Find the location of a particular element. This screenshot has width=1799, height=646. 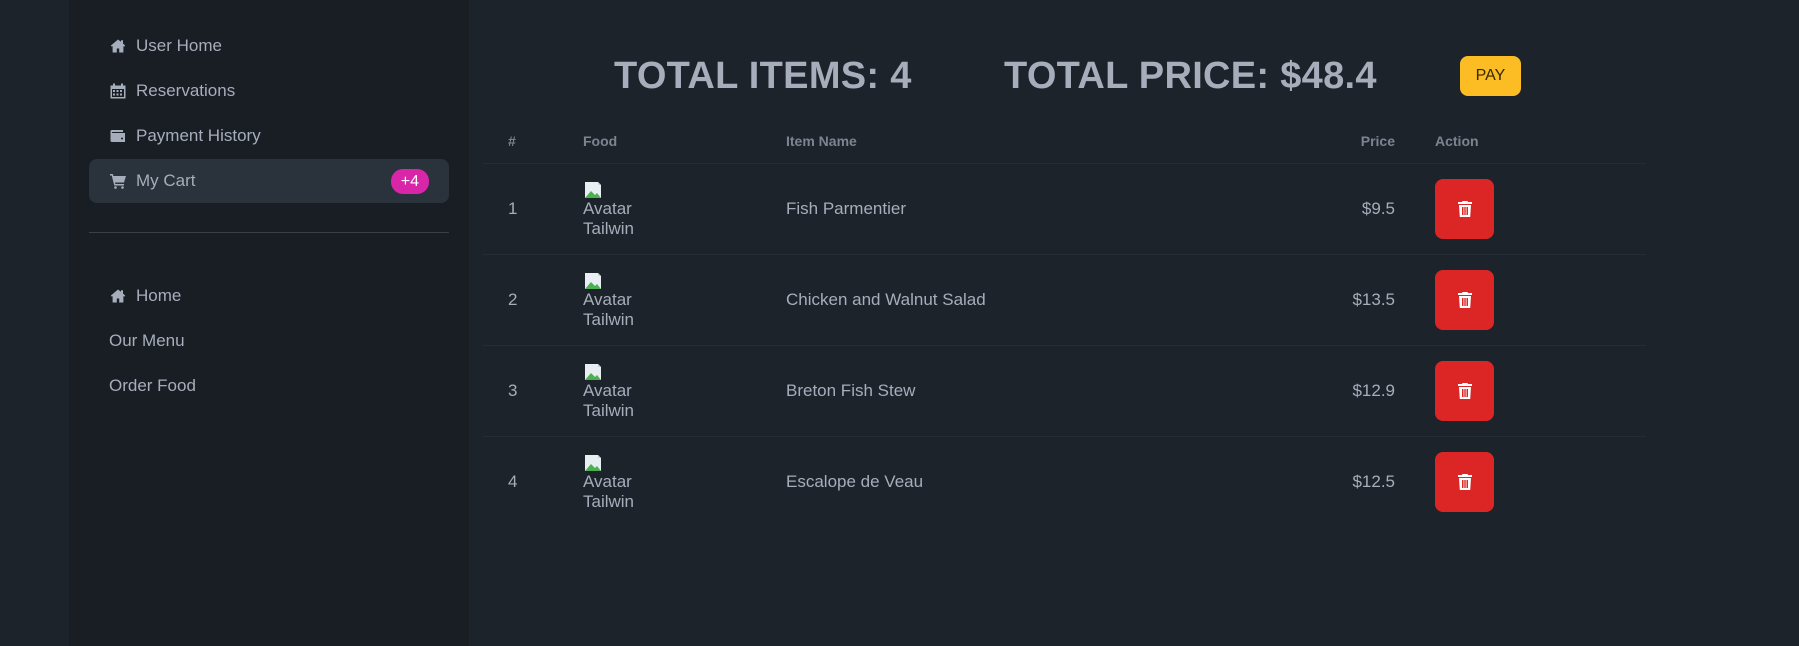

item-name: Chicken and Walnut Salad is located at coordinates (1031, 300).